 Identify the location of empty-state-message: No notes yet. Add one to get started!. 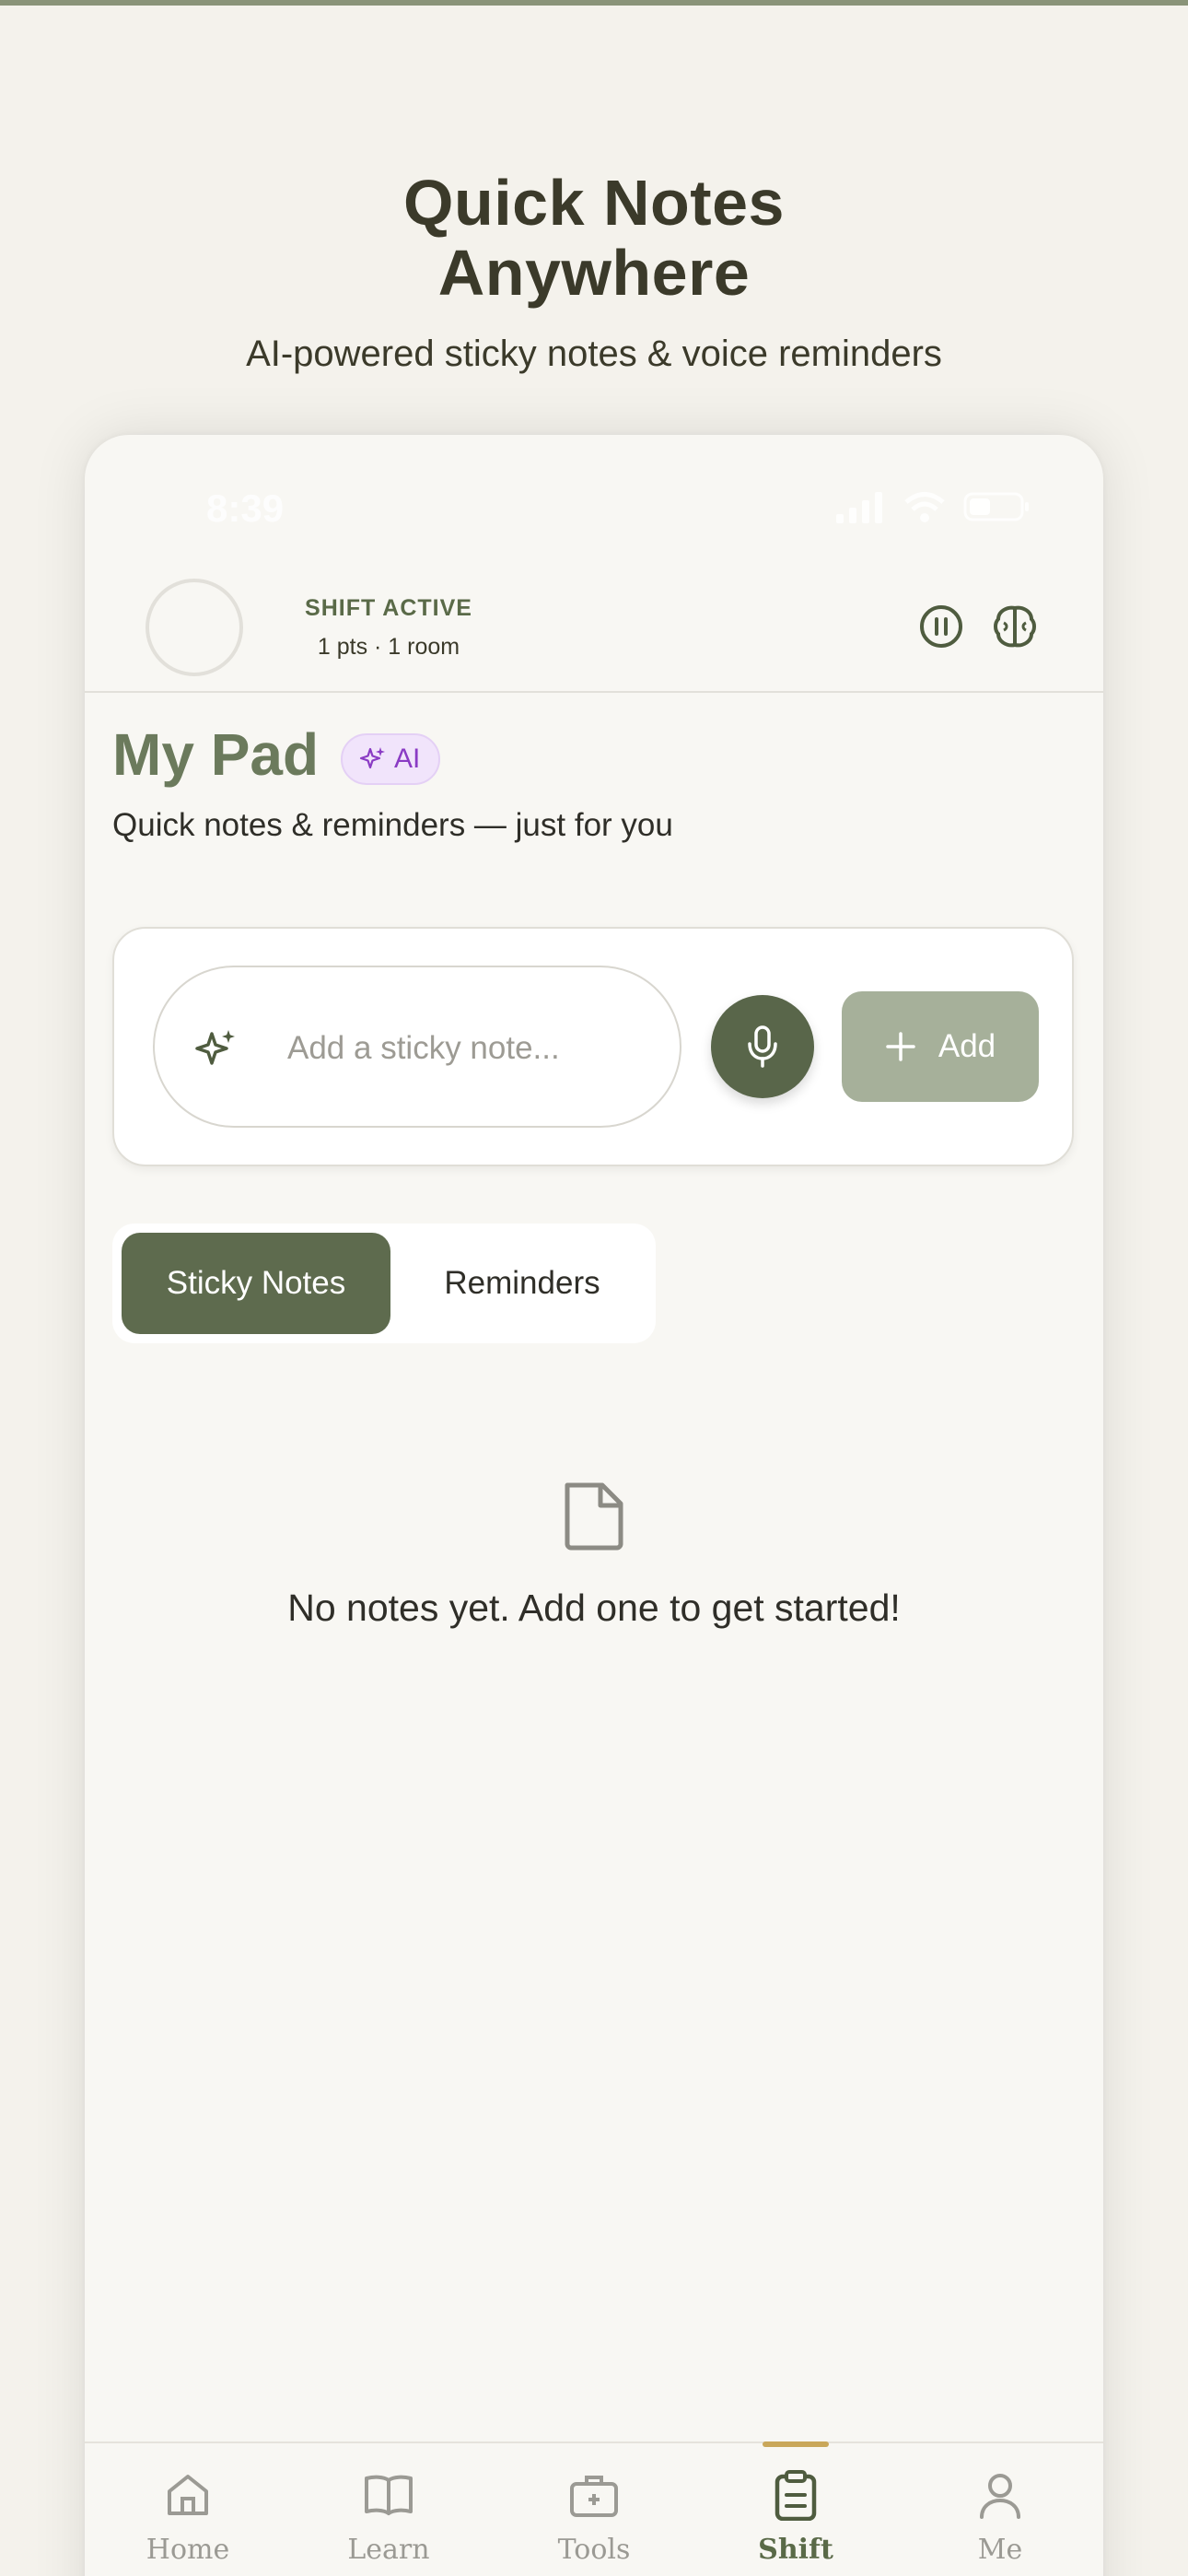
(594, 1608).